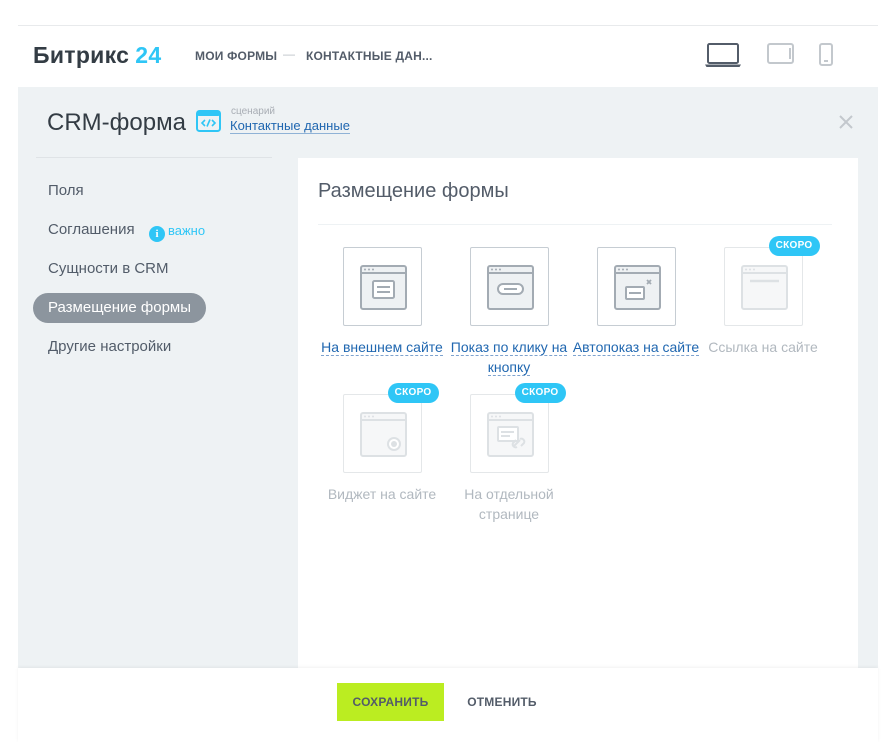  I want to click on sidebar-item-fields: Поля, so click(66, 191).